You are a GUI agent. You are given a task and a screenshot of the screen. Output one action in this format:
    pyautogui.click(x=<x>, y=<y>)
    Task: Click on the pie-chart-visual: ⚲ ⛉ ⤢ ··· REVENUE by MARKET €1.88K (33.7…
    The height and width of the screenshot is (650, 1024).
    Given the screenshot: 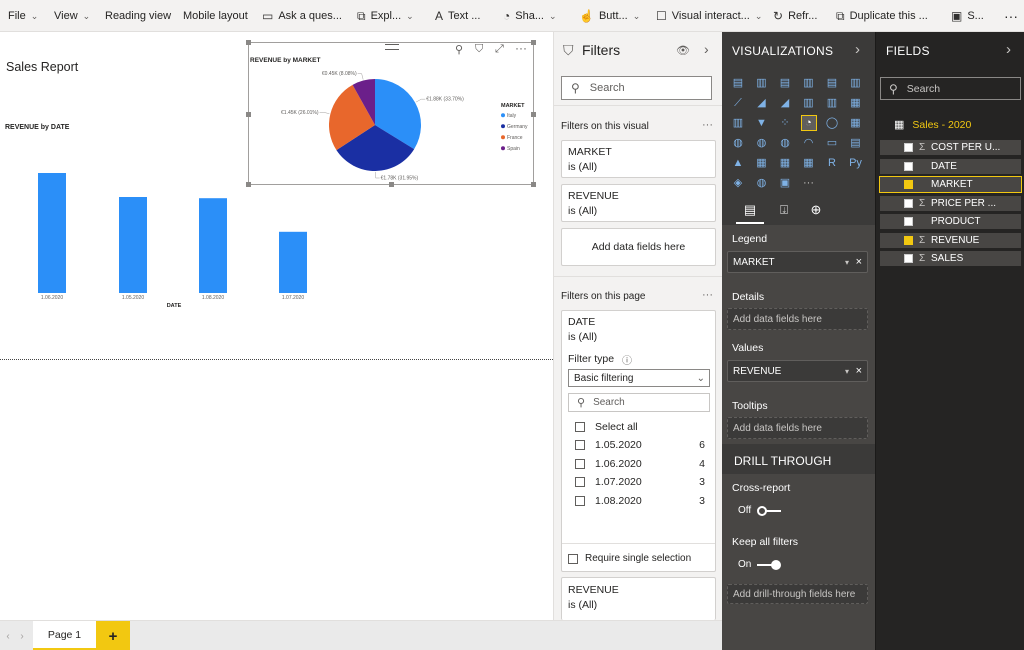 What is the action you would take?
    pyautogui.click(x=391, y=113)
    